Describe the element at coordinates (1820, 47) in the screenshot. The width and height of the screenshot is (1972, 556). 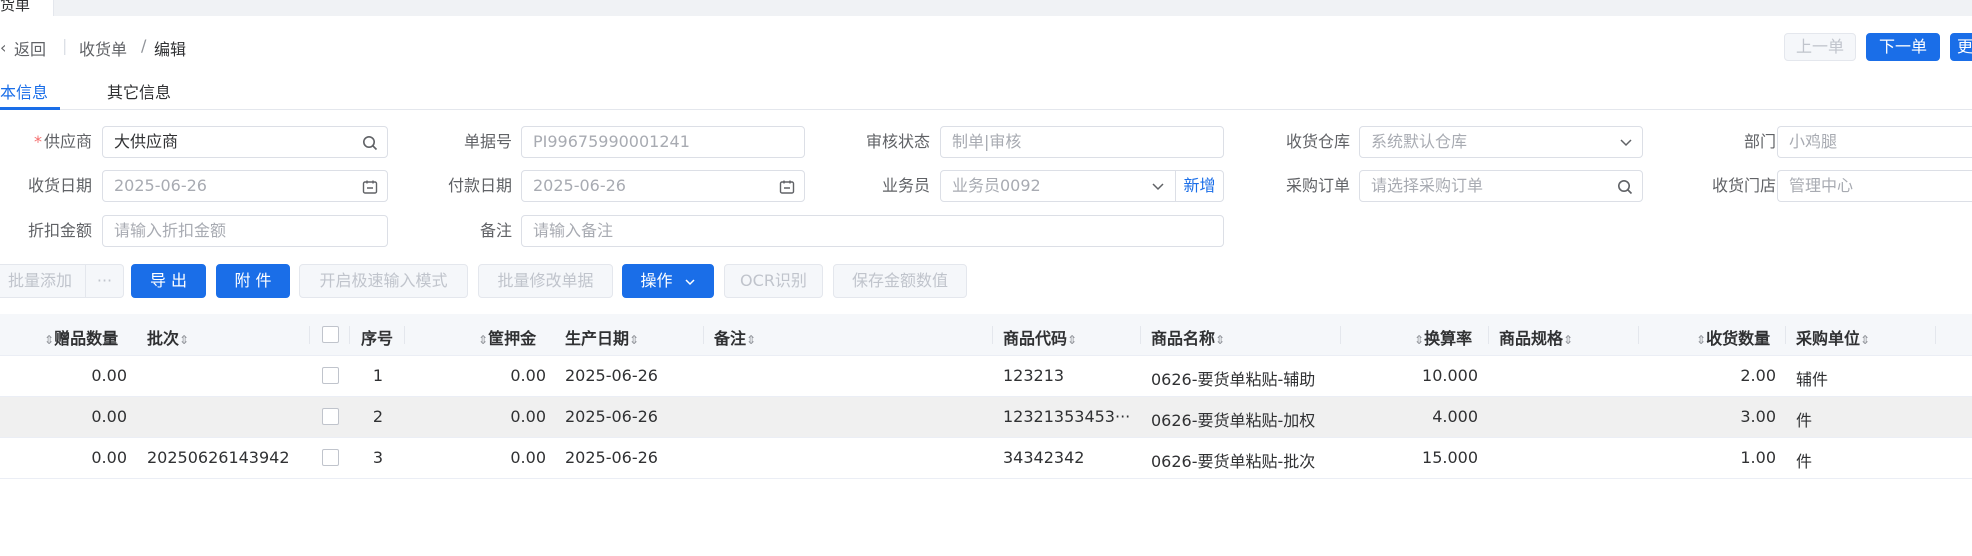
I see `prev-record-button: 上一单` at that location.